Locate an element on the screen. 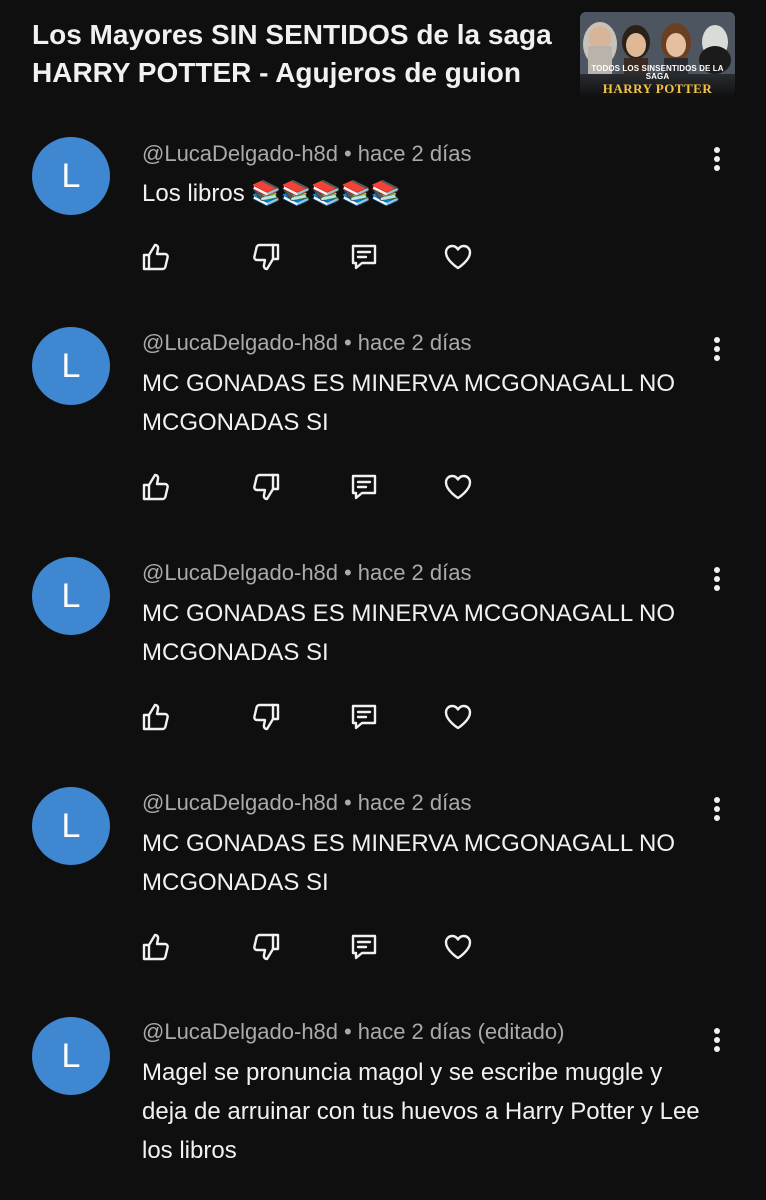 Image resolution: width=766 pixels, height=1200 pixels. thumbnail-caption-small: TODOS LOS SINSENTIDOS DE LA SAGA is located at coordinates (657, 72).